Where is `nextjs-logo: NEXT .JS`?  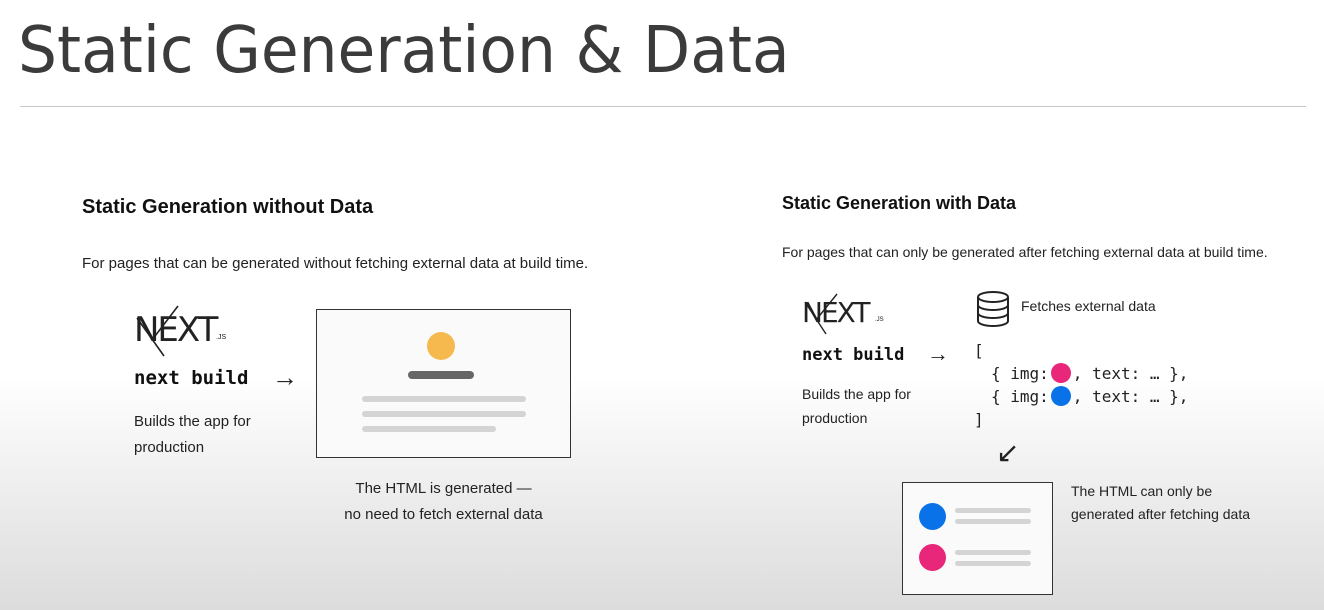
nextjs-logo: NEXT .JS is located at coordinates (189, 330).